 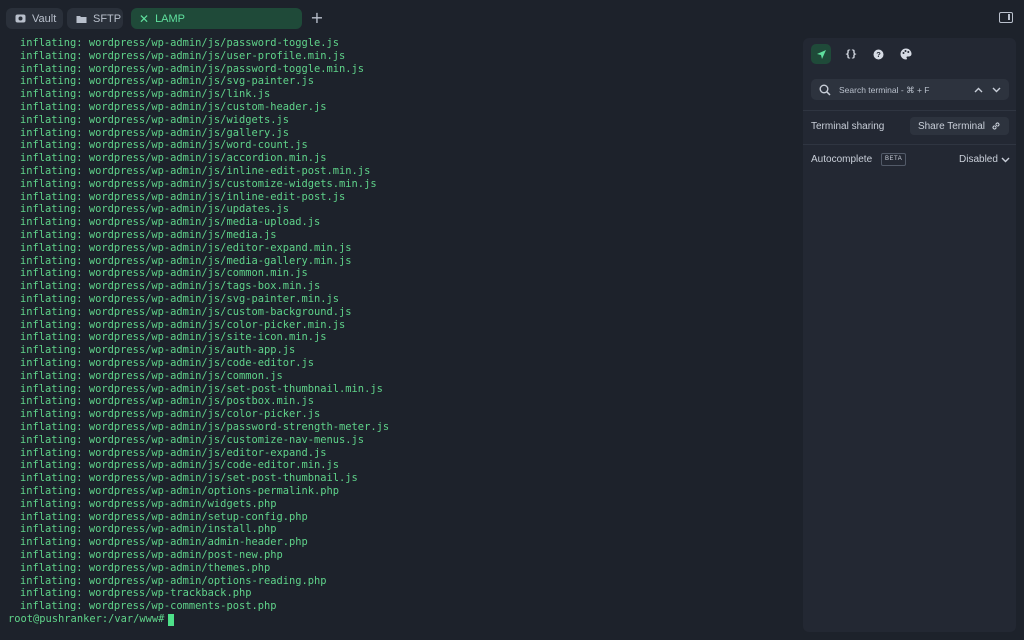 I want to click on share-terminal-label: Share Terminal, so click(x=951, y=126).